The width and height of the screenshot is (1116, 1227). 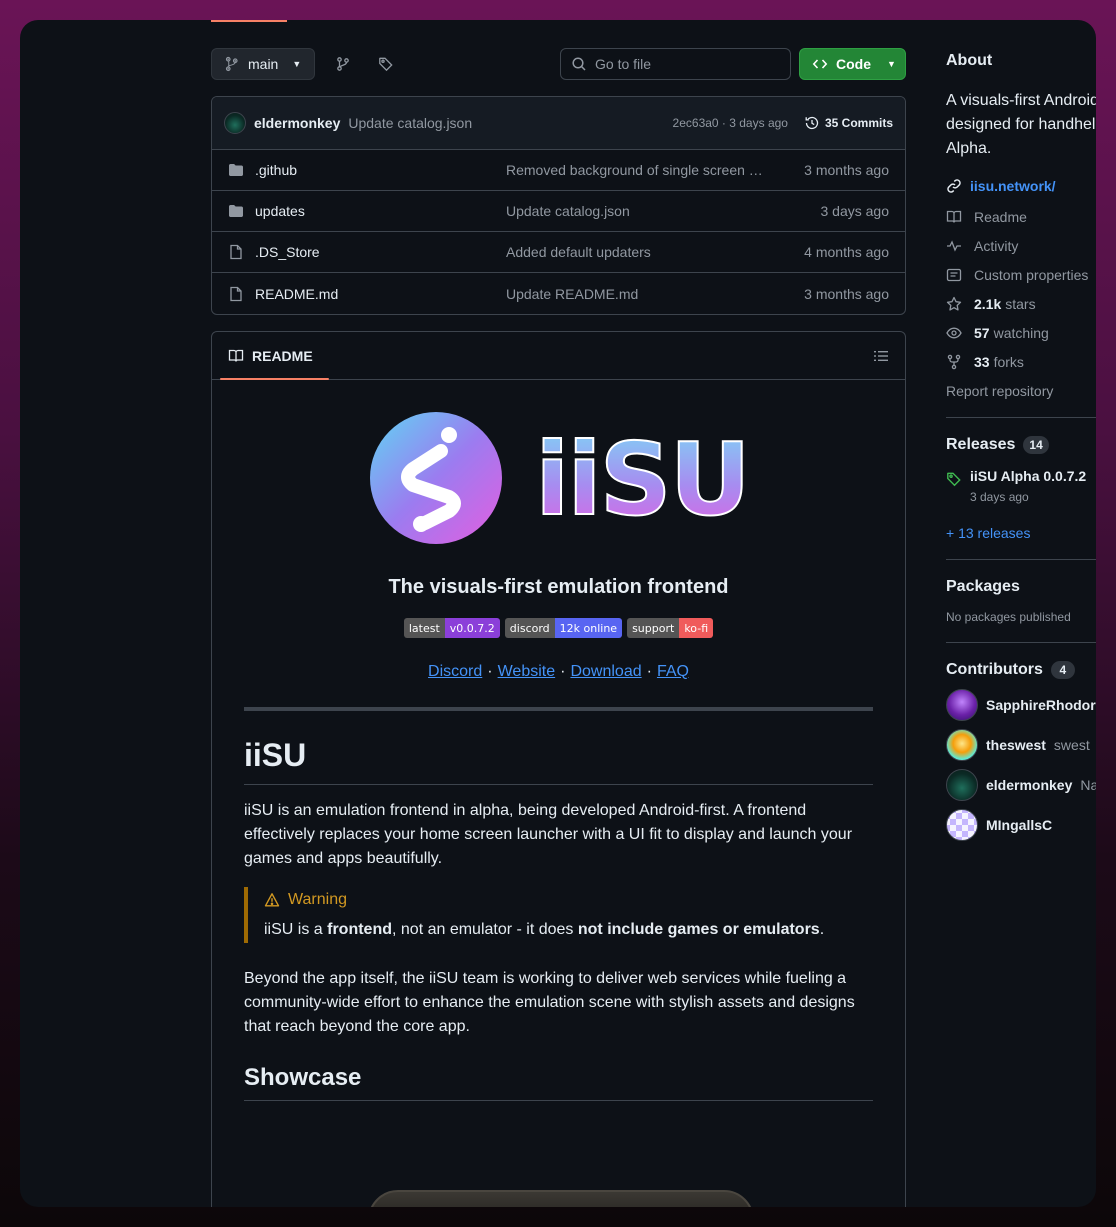 I want to click on file-commit-message: Added default updaters, so click(x=636, y=252).